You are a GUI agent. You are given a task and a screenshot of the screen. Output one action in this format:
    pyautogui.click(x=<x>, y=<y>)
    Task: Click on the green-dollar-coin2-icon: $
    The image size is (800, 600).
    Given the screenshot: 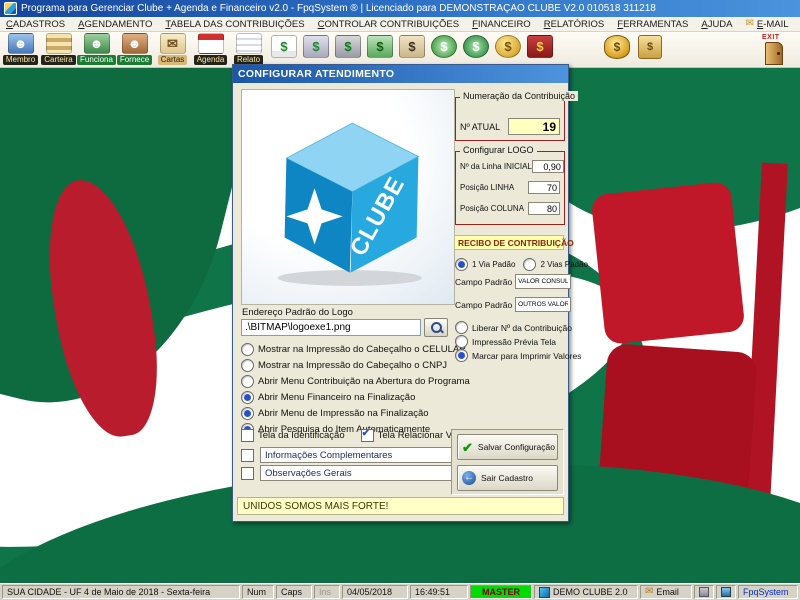 What is the action you would take?
    pyautogui.click(x=476, y=46)
    